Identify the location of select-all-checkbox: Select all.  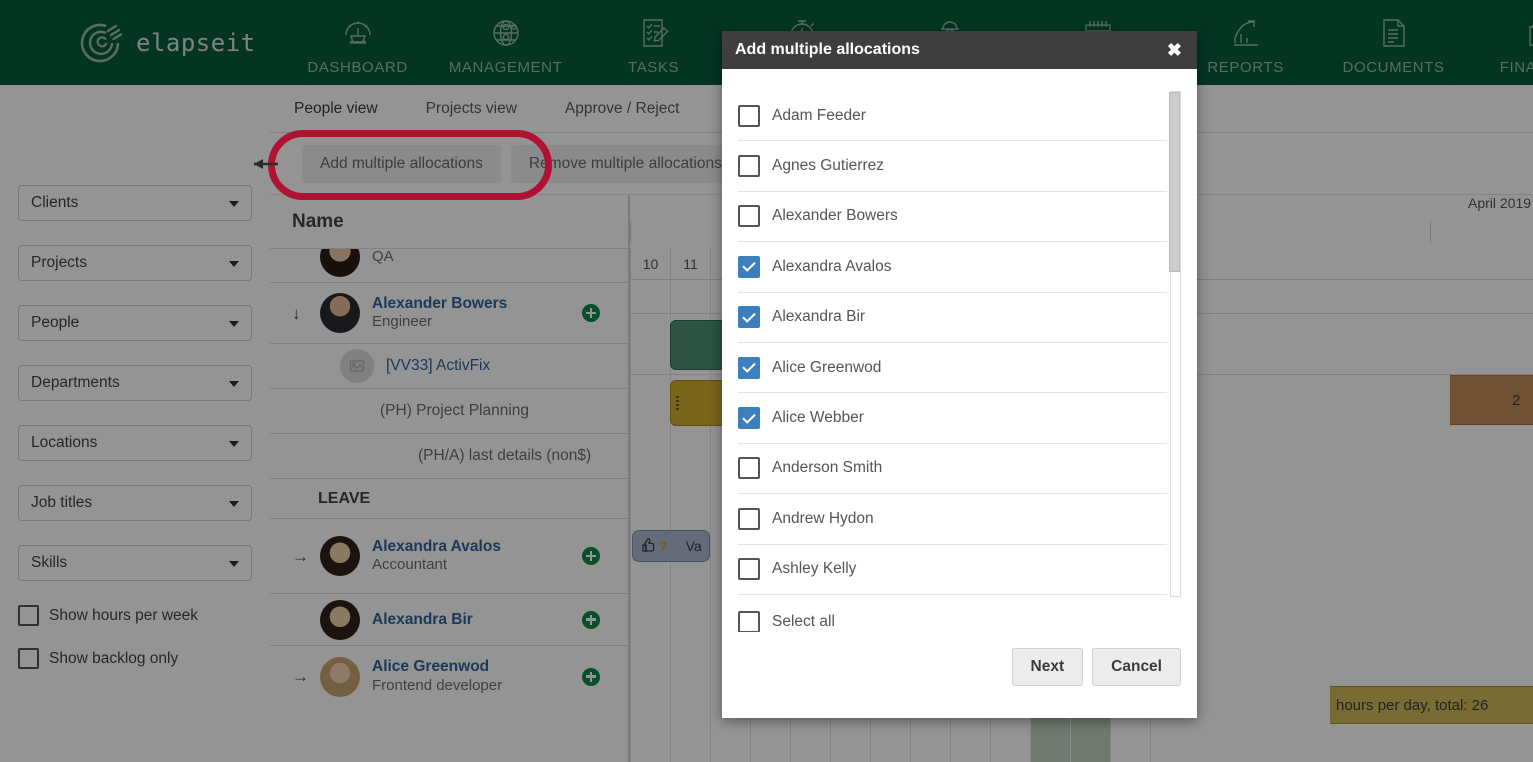
(959, 614).